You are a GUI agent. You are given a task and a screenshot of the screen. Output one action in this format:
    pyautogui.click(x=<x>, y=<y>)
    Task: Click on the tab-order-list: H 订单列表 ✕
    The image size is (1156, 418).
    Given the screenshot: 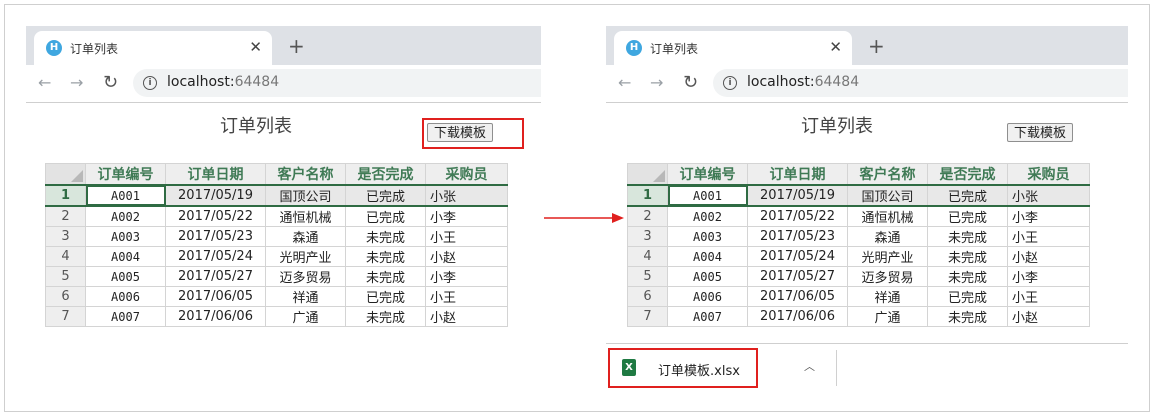 What is the action you would take?
    pyautogui.click(x=733, y=48)
    